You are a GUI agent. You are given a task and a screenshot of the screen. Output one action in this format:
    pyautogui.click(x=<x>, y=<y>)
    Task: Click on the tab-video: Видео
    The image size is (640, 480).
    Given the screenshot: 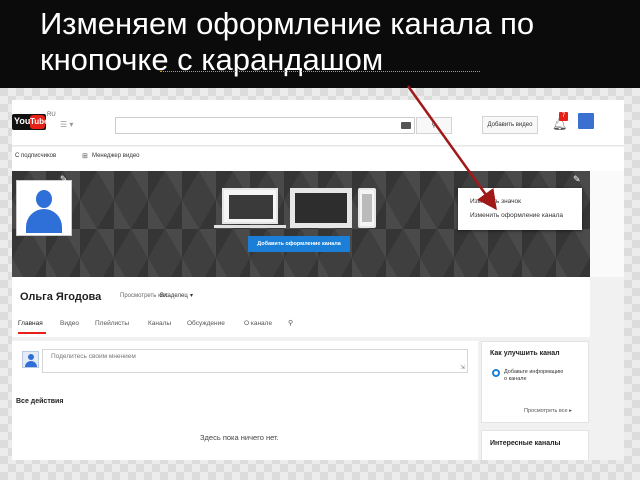 What is the action you would take?
    pyautogui.click(x=69, y=323)
    